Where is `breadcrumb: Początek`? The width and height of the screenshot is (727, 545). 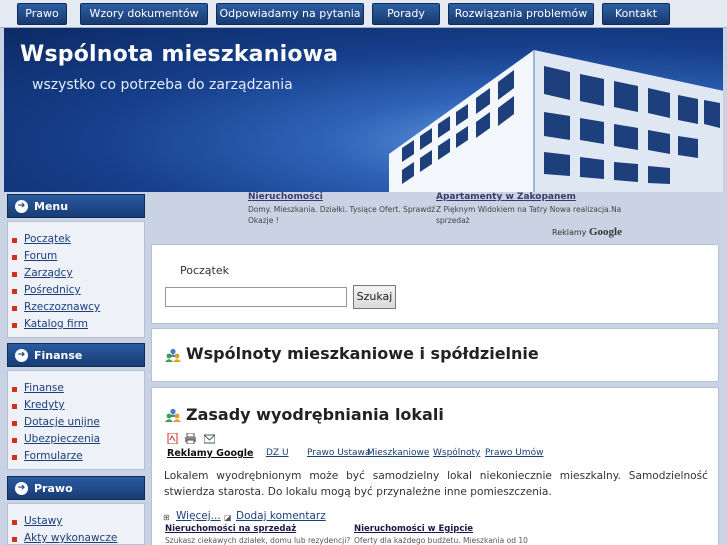
breadcrumb: Początek is located at coordinates (204, 270).